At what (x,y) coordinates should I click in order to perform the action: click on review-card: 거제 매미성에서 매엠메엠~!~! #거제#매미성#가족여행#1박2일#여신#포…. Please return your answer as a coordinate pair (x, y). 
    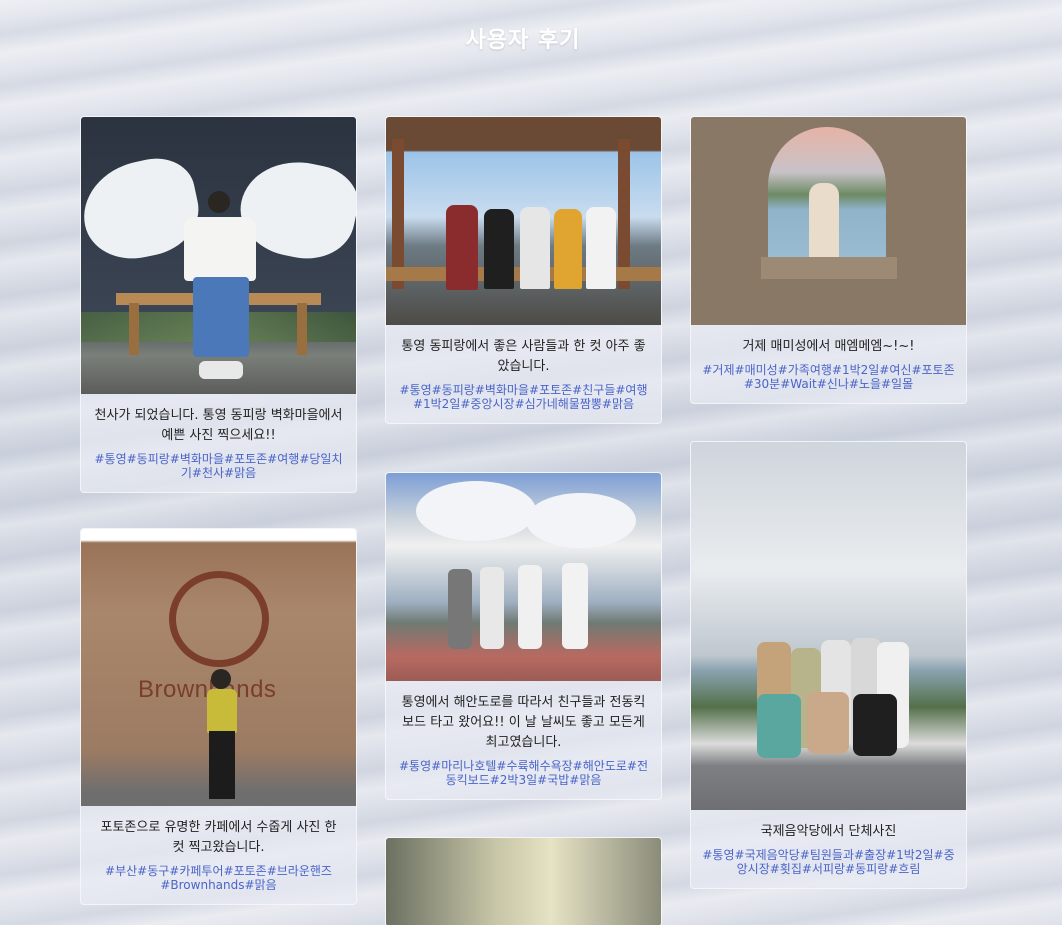
    Looking at the image, I should click on (828, 260).